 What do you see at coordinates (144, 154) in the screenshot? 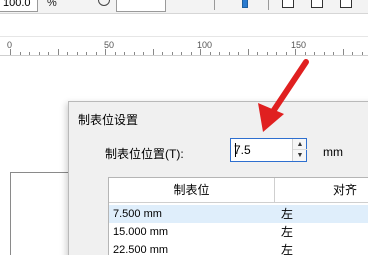
I see `tab-position-label: 制表位位置(T):` at bounding box center [144, 154].